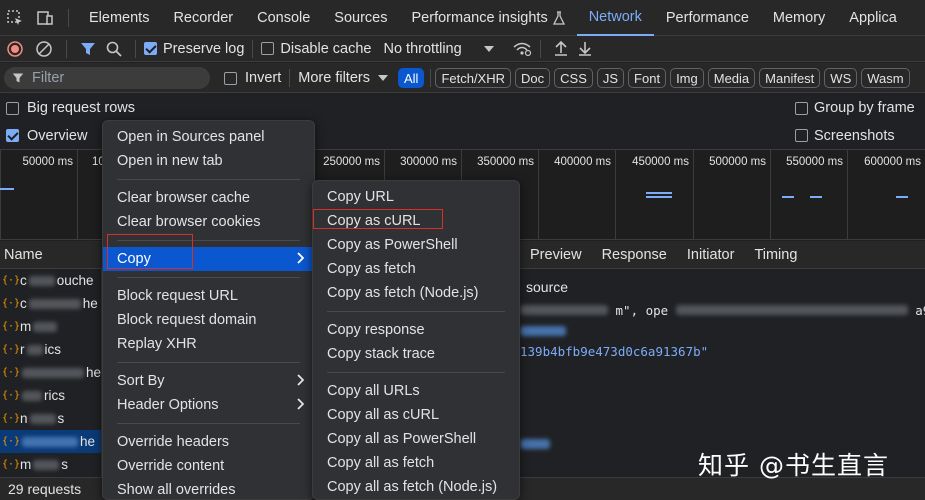 This screenshot has height=500, width=925. I want to click on screenshots-label: Screenshots, so click(854, 135).